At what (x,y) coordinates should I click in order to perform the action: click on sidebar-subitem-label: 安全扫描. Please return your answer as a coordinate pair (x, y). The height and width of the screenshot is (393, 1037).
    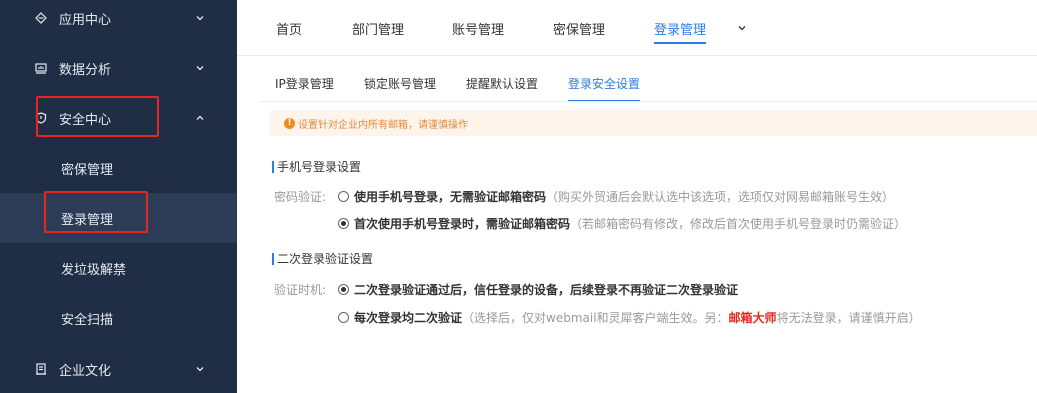
    Looking at the image, I should click on (87, 320).